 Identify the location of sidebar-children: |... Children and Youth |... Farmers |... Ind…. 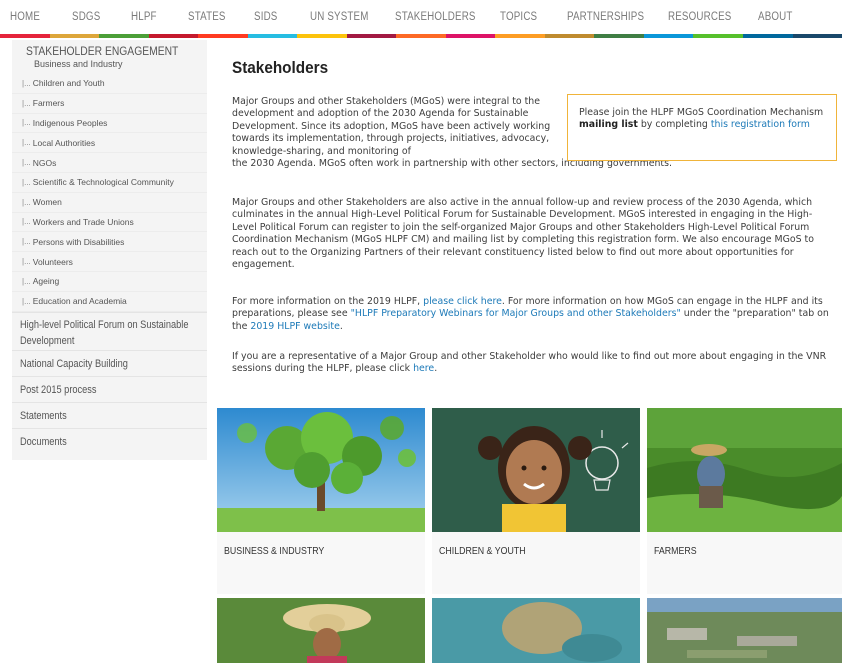
(109, 193).